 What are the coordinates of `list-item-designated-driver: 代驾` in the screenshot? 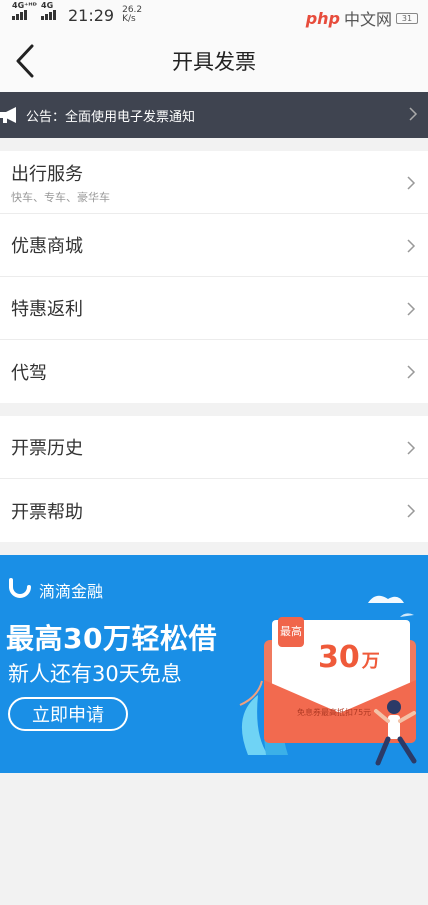 It's located at (214, 371).